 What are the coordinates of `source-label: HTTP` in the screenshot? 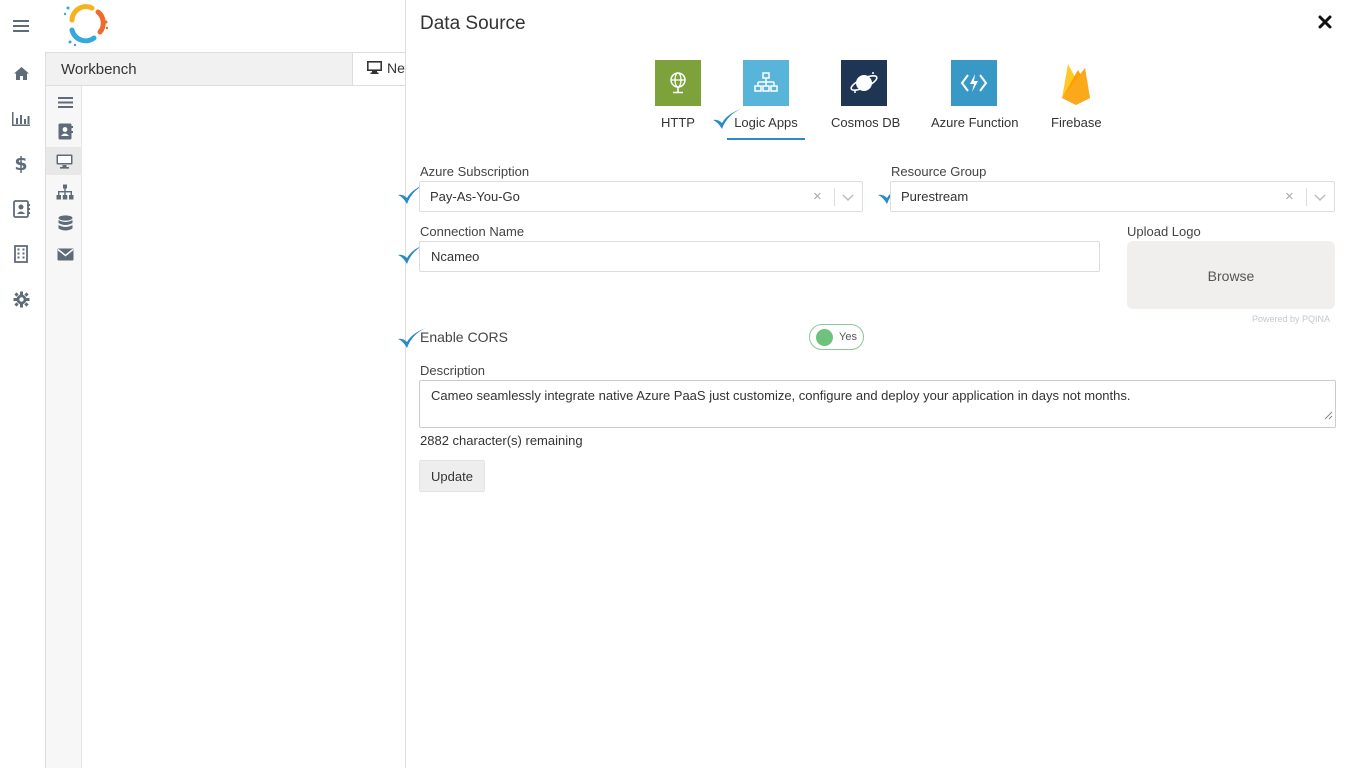 It's located at (678, 122).